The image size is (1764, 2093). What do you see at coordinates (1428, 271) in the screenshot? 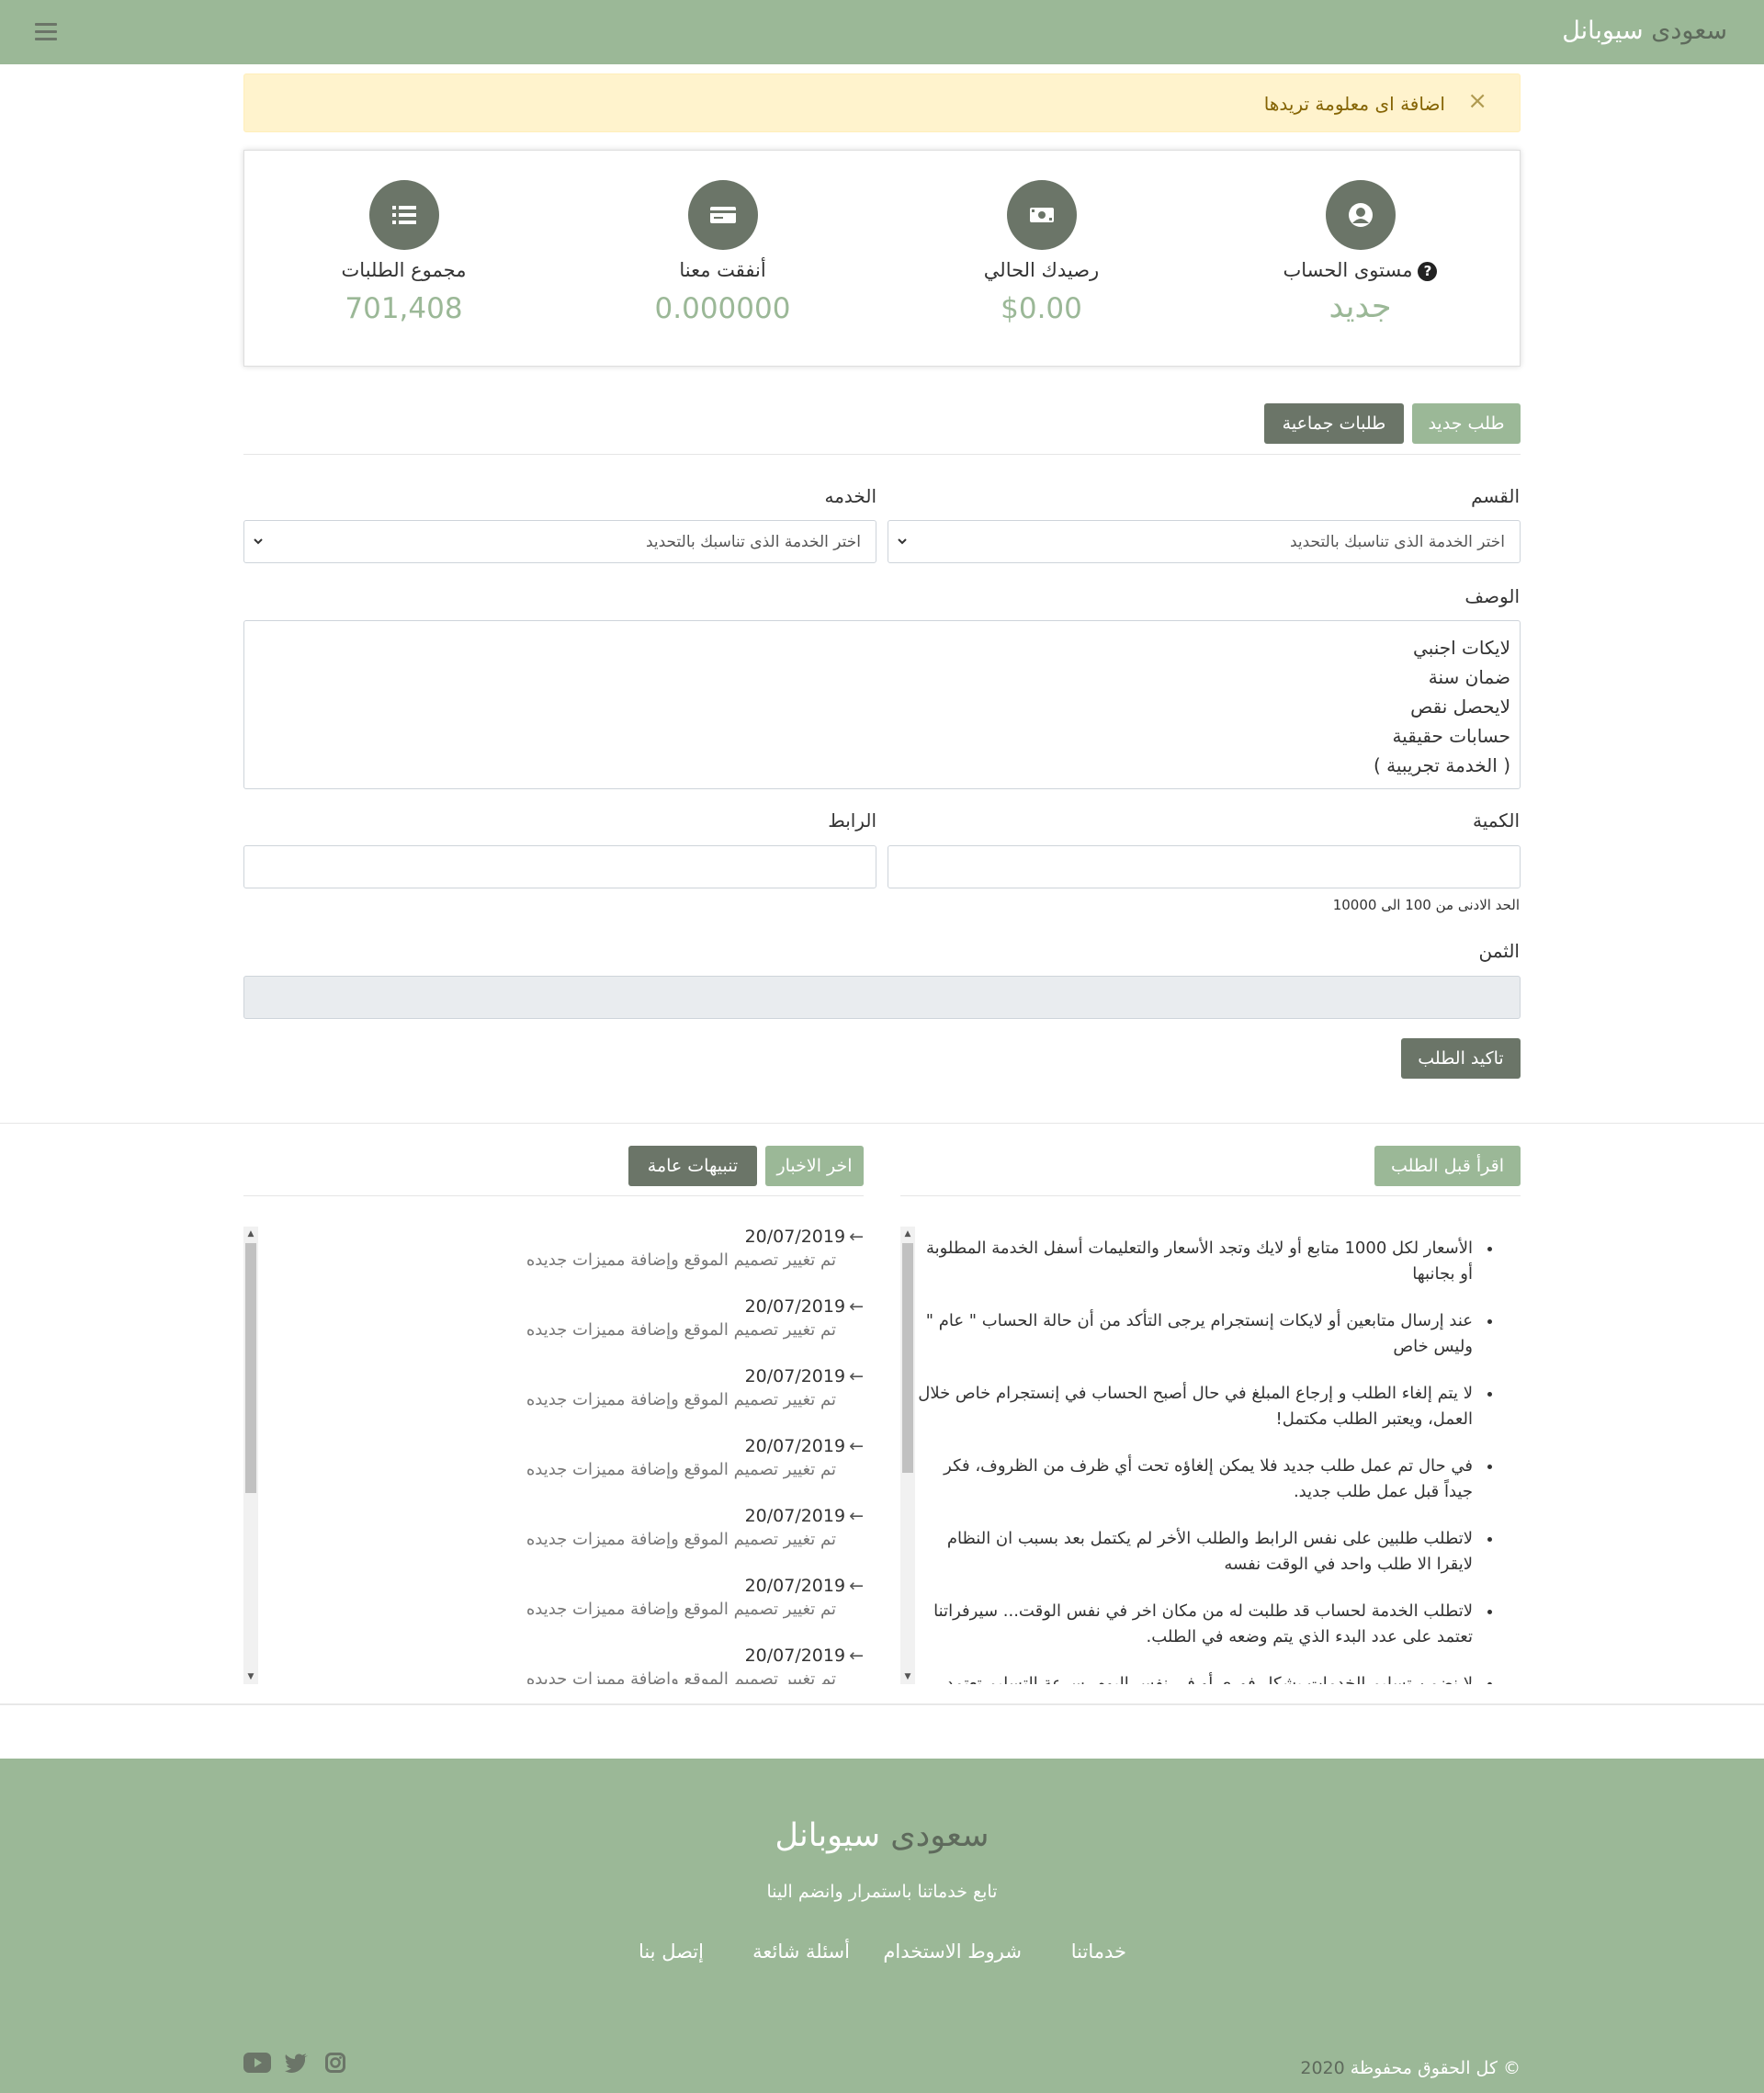
I see `question-circle-icon: ?` at bounding box center [1428, 271].